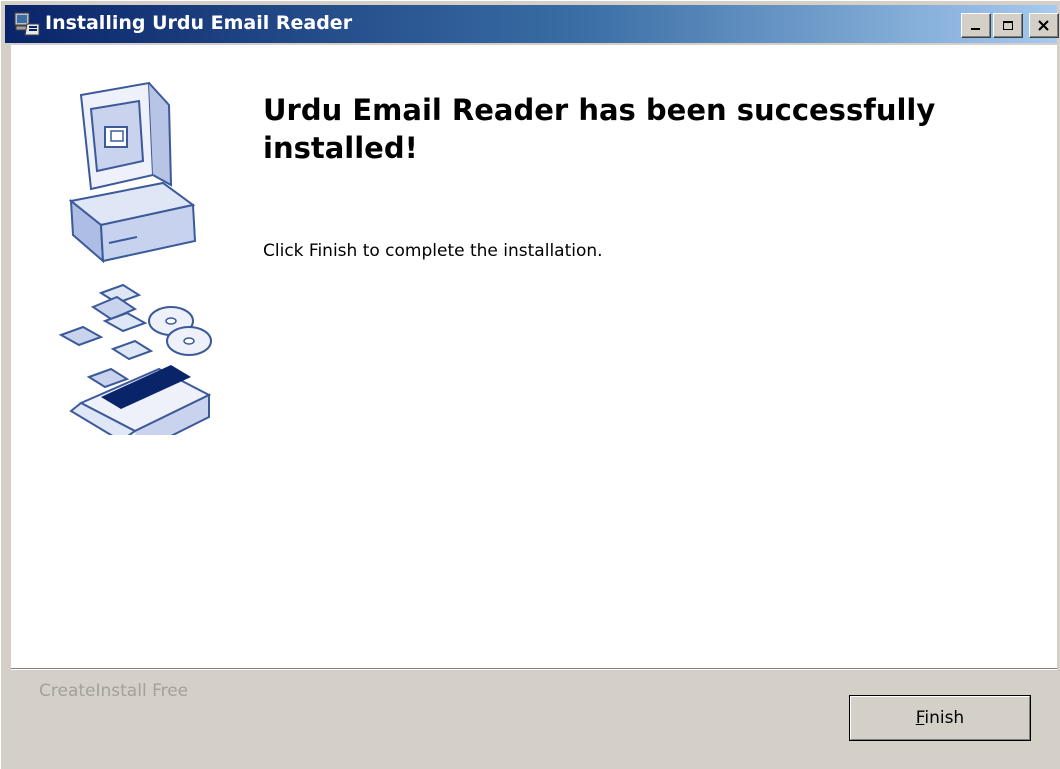  Describe the element at coordinates (114, 691) in the screenshot. I see `brand-label: CreateInstall Free` at that location.